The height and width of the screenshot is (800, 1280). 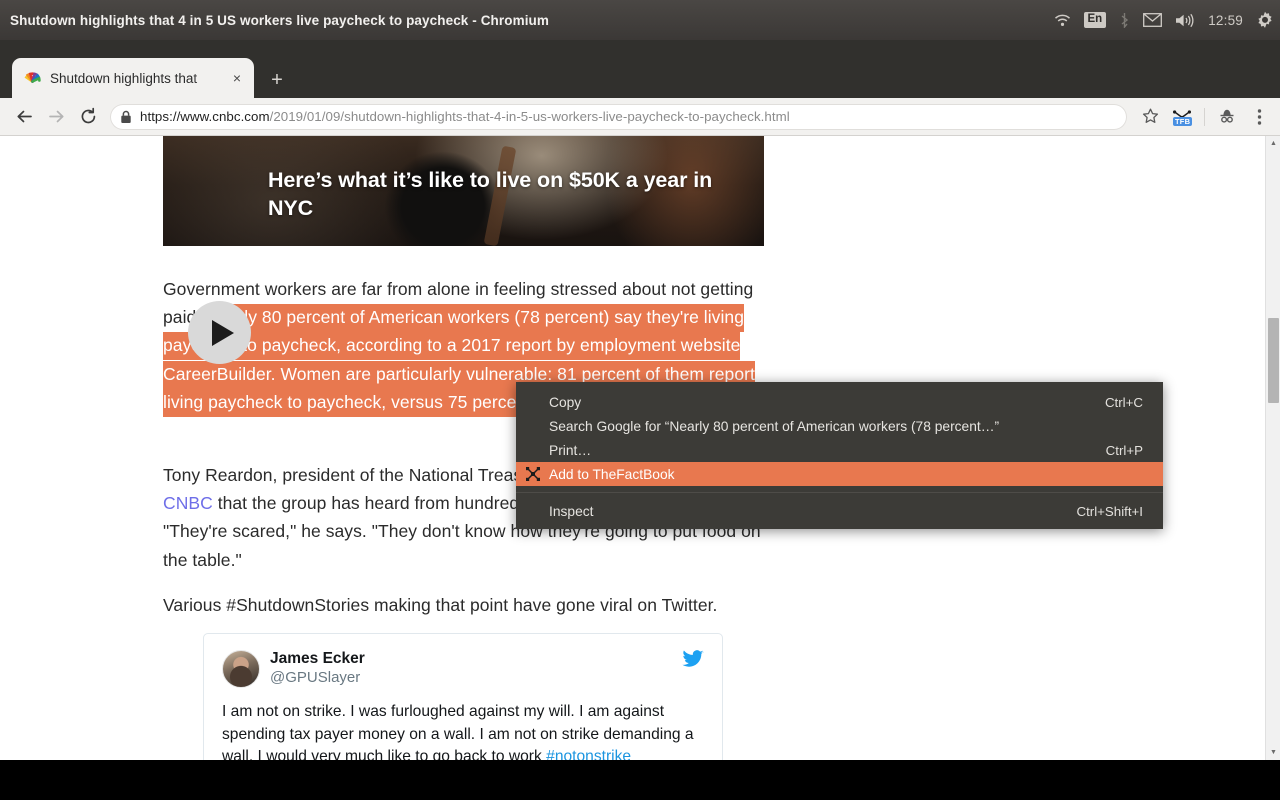 What do you see at coordinates (205, 116) in the screenshot?
I see `url-domain: https://www.cnbc.com` at bounding box center [205, 116].